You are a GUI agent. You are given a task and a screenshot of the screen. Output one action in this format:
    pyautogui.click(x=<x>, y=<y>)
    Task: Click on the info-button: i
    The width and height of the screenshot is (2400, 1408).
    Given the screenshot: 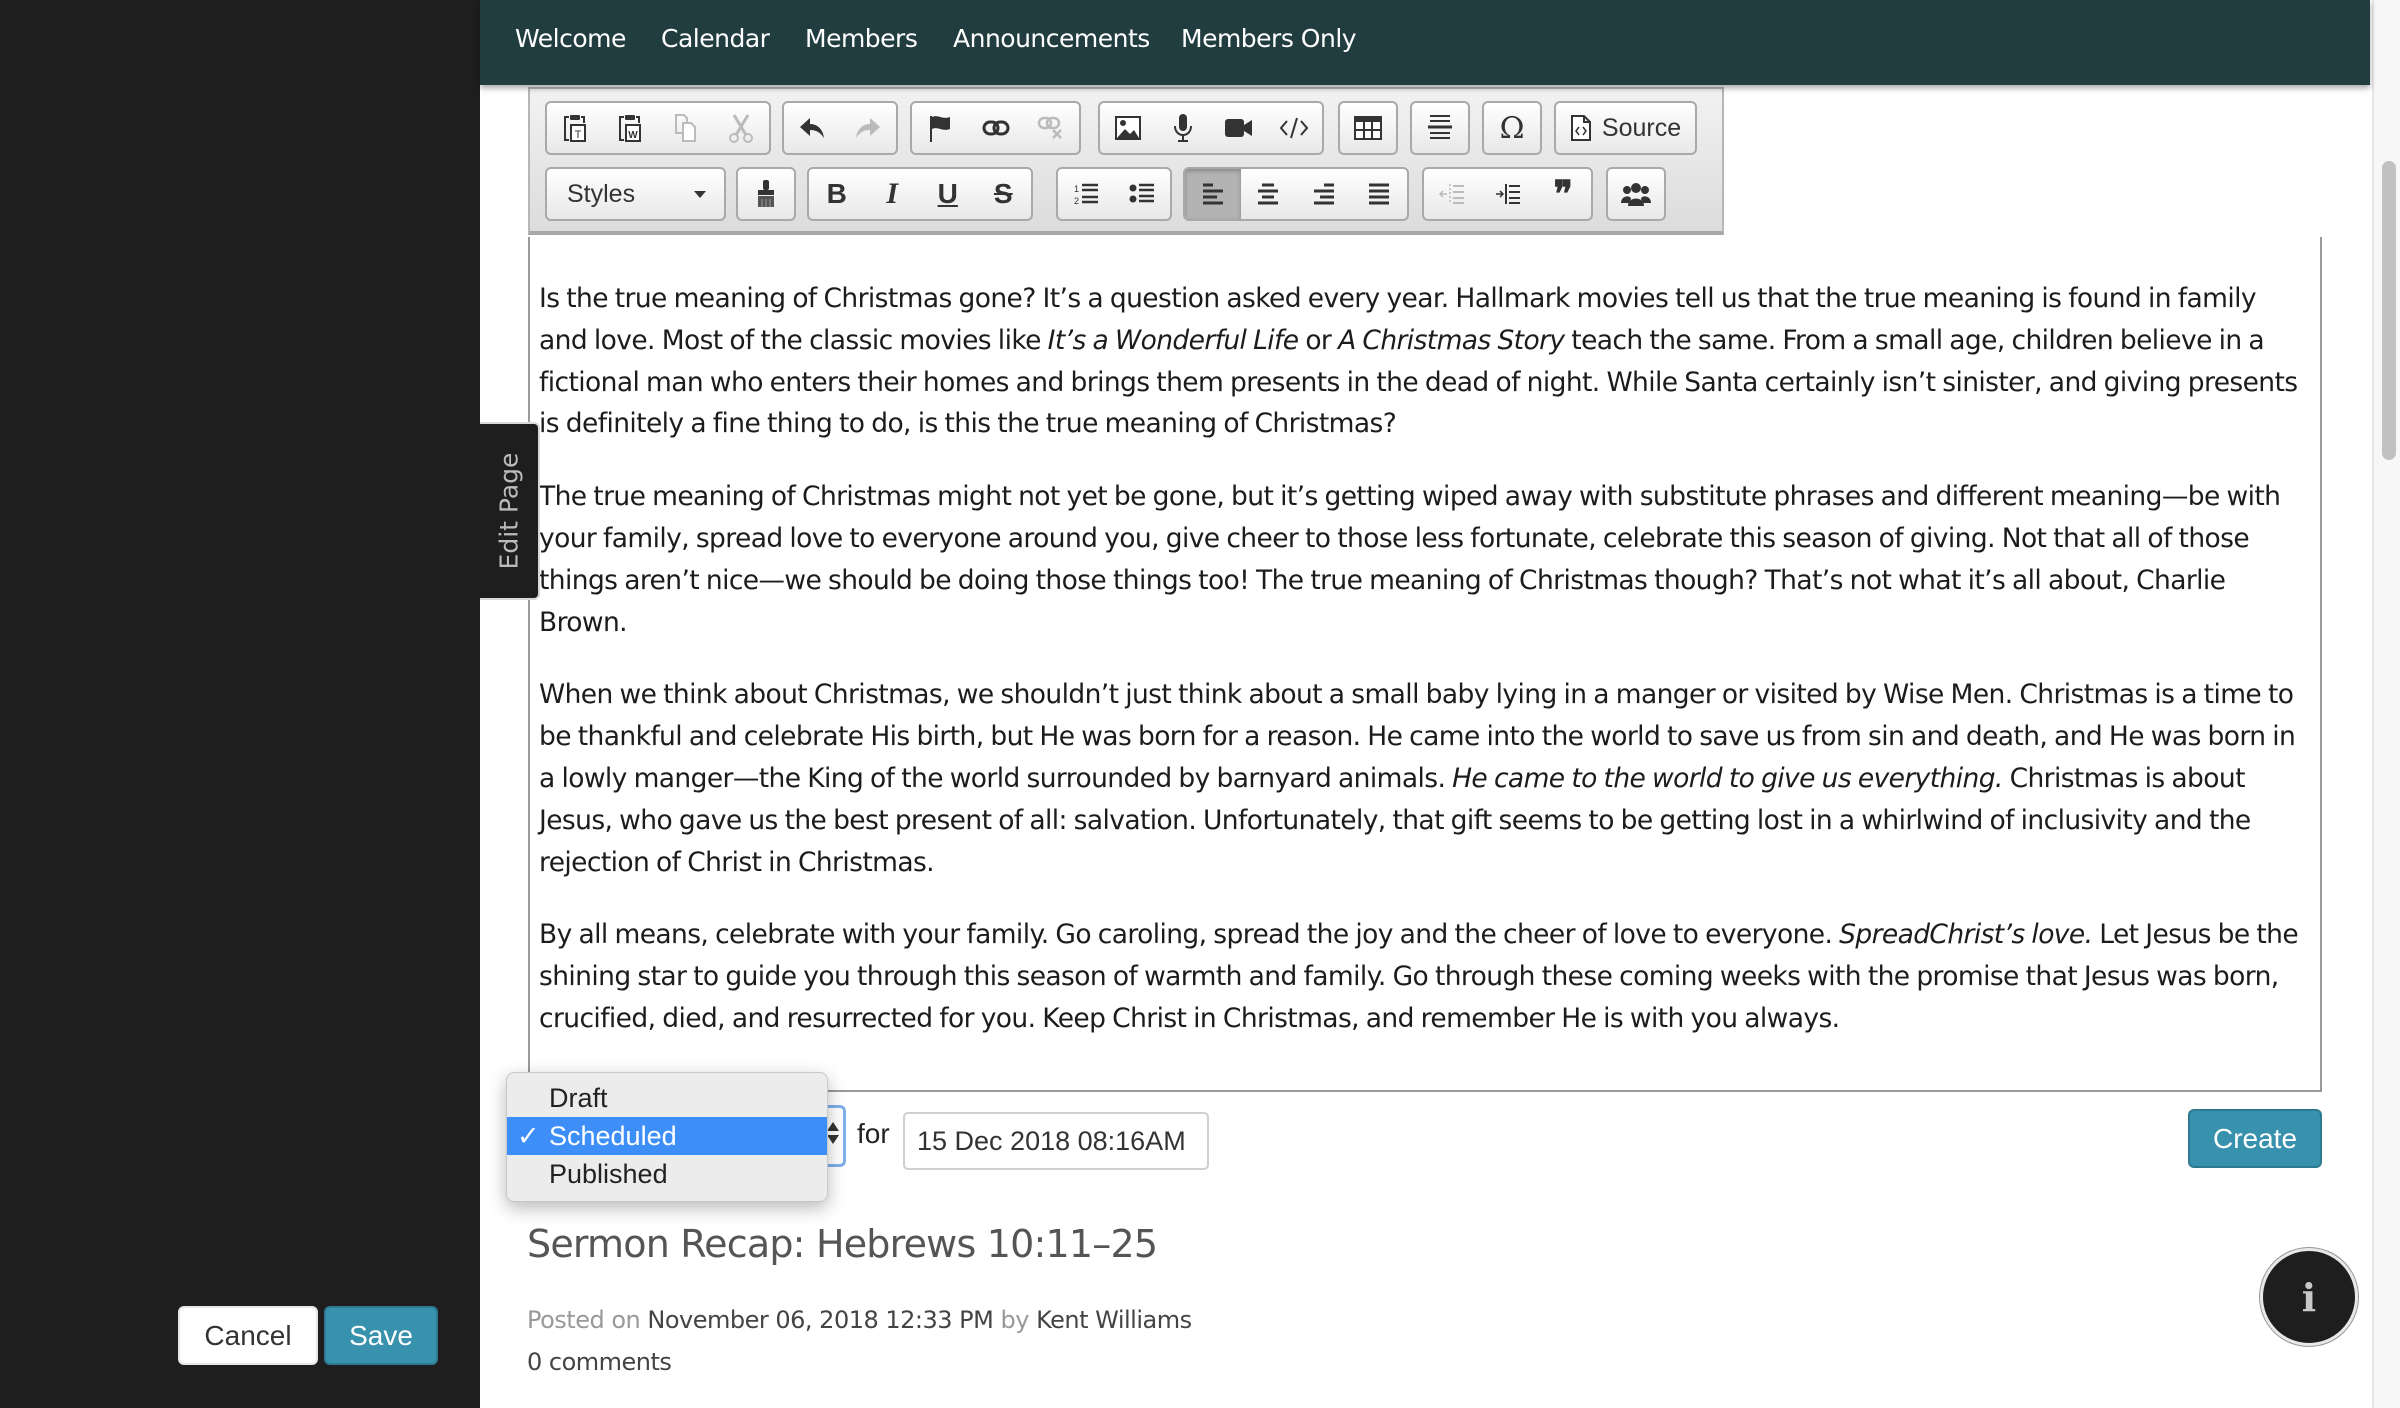 What is the action you would take?
    pyautogui.click(x=2309, y=1297)
    